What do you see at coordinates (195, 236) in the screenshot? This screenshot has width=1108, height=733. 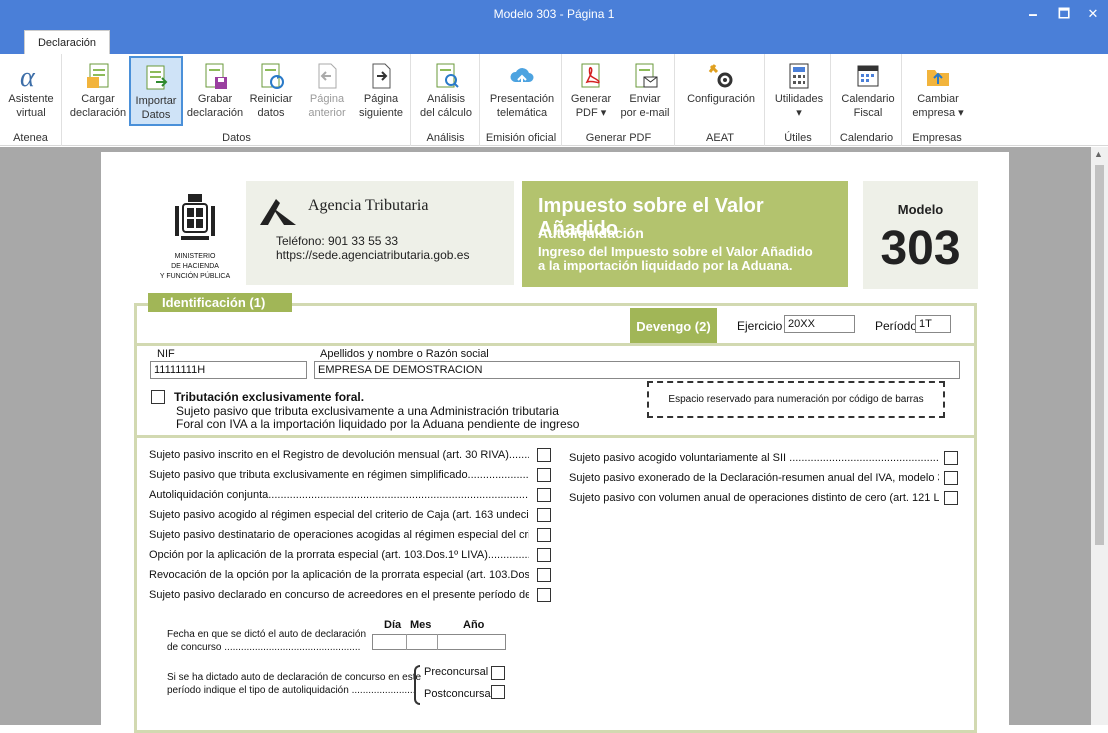 I see `ministry-seal: MINISTERIO DE HACIENDA Y FUNCIÓN PÚBLICA` at bounding box center [195, 236].